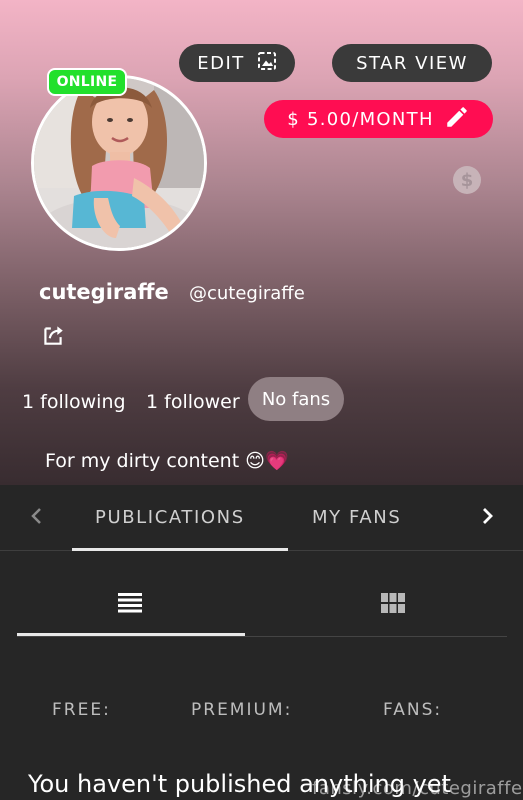 The width and height of the screenshot is (523, 800). What do you see at coordinates (170, 517) in the screenshot?
I see `tab-publications: PUBLICATIONS` at bounding box center [170, 517].